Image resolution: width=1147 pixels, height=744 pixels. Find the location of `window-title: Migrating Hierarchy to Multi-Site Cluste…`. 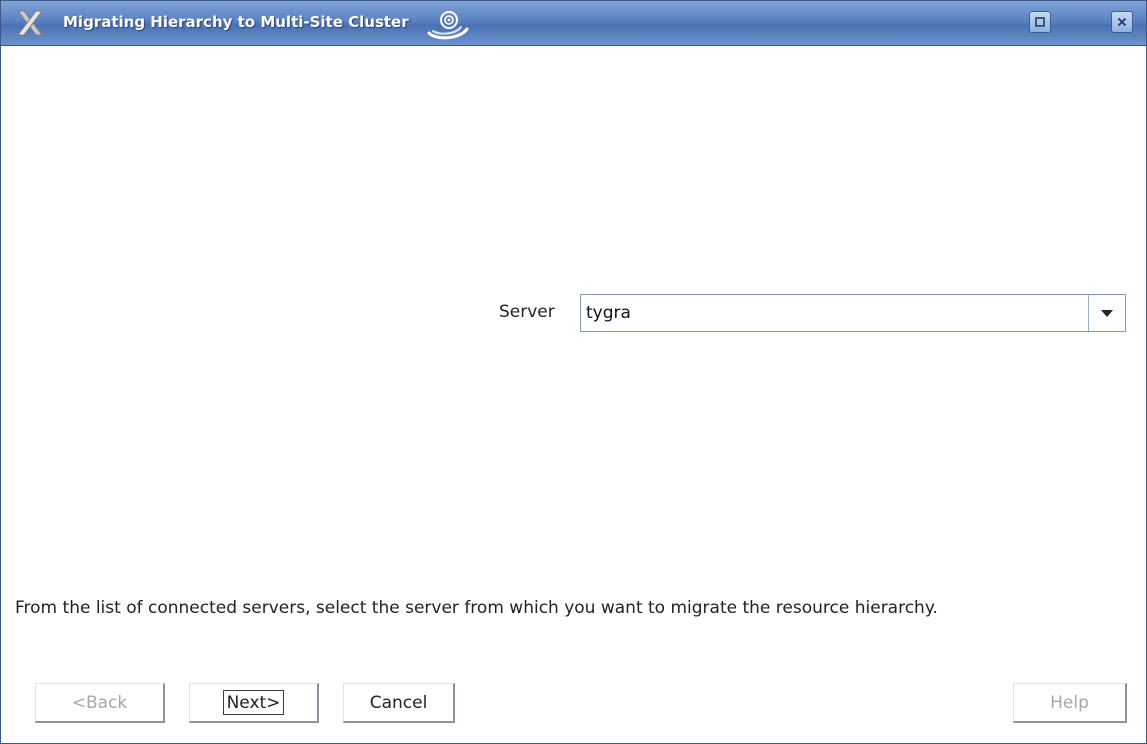

window-title: Migrating Hierarchy to Multi-Site Cluste… is located at coordinates (236, 22).